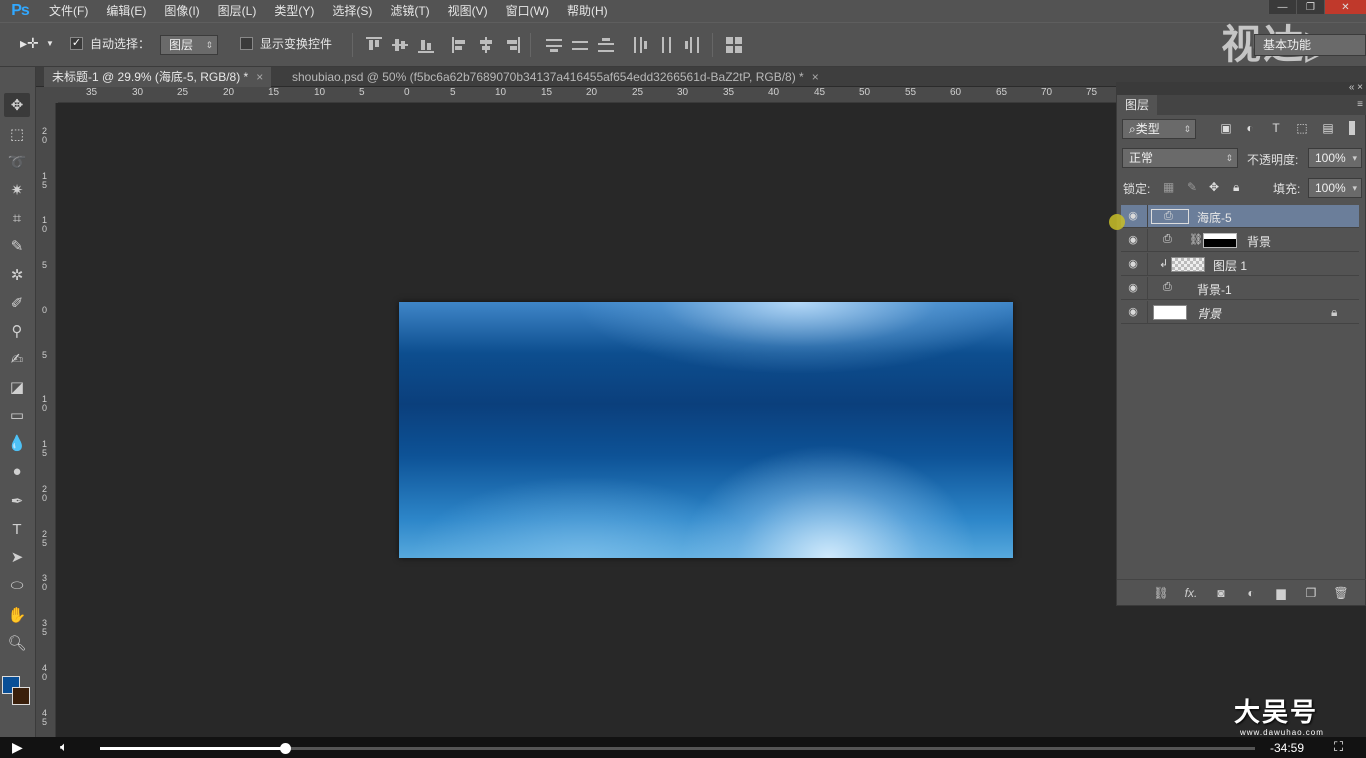  I want to click on brush-tool-icon: ✐, so click(17, 303).